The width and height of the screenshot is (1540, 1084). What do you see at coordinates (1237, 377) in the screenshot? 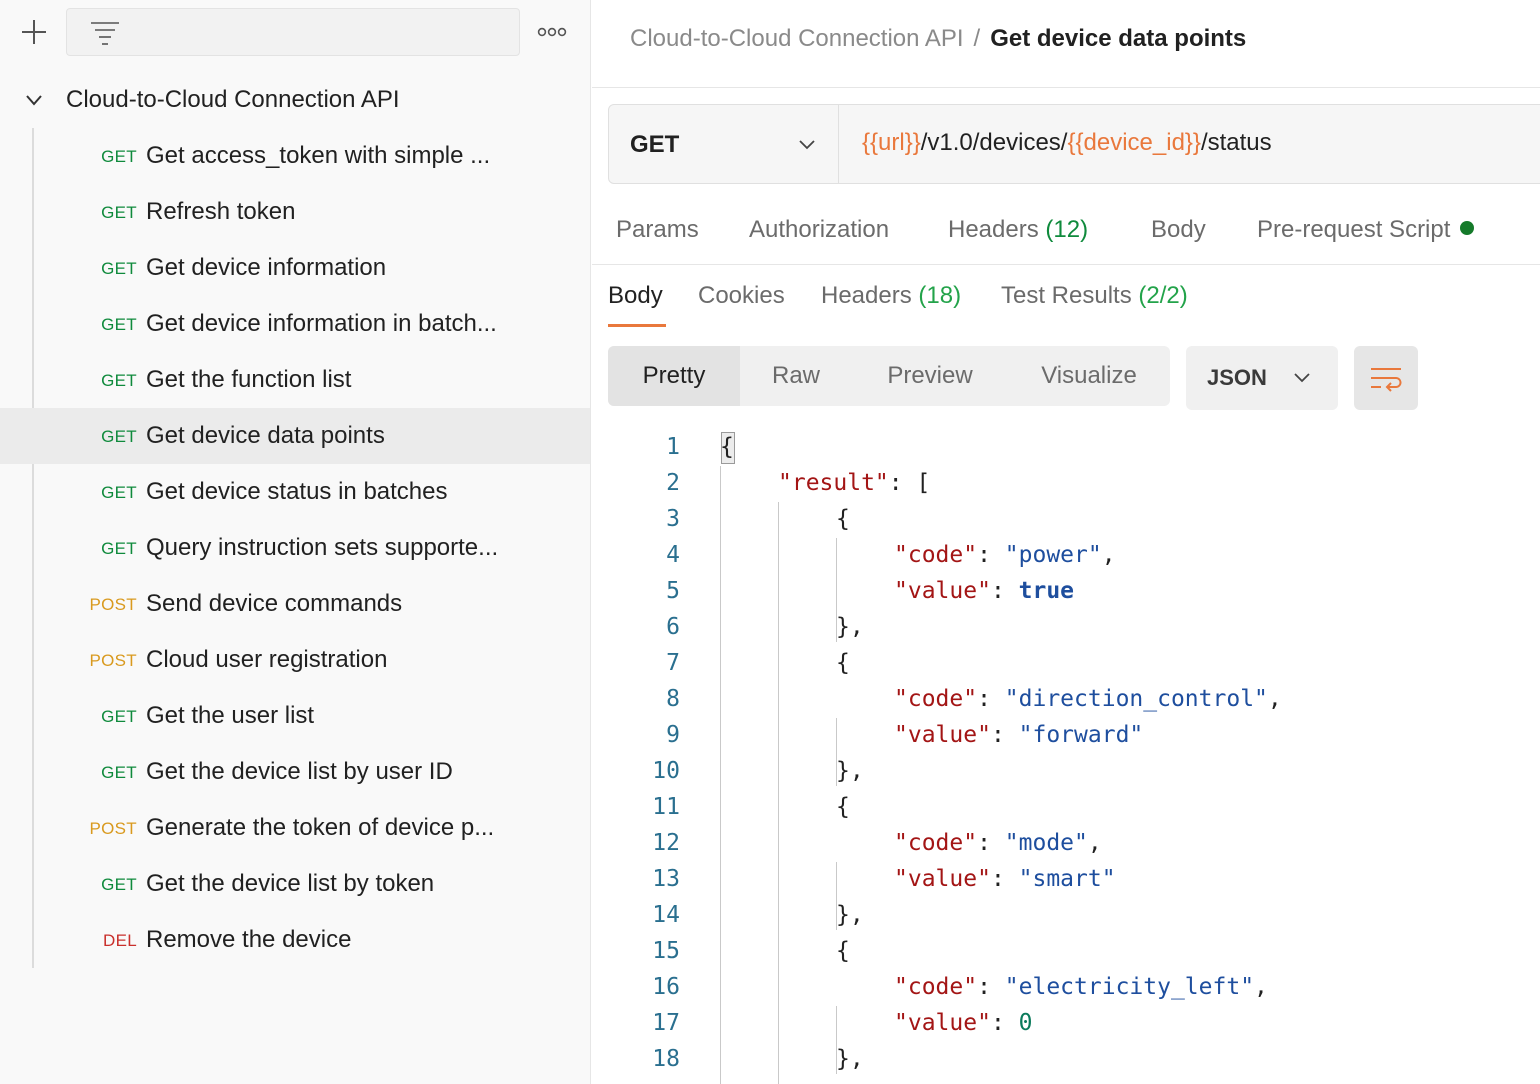
I see `format-label: JSON` at bounding box center [1237, 377].